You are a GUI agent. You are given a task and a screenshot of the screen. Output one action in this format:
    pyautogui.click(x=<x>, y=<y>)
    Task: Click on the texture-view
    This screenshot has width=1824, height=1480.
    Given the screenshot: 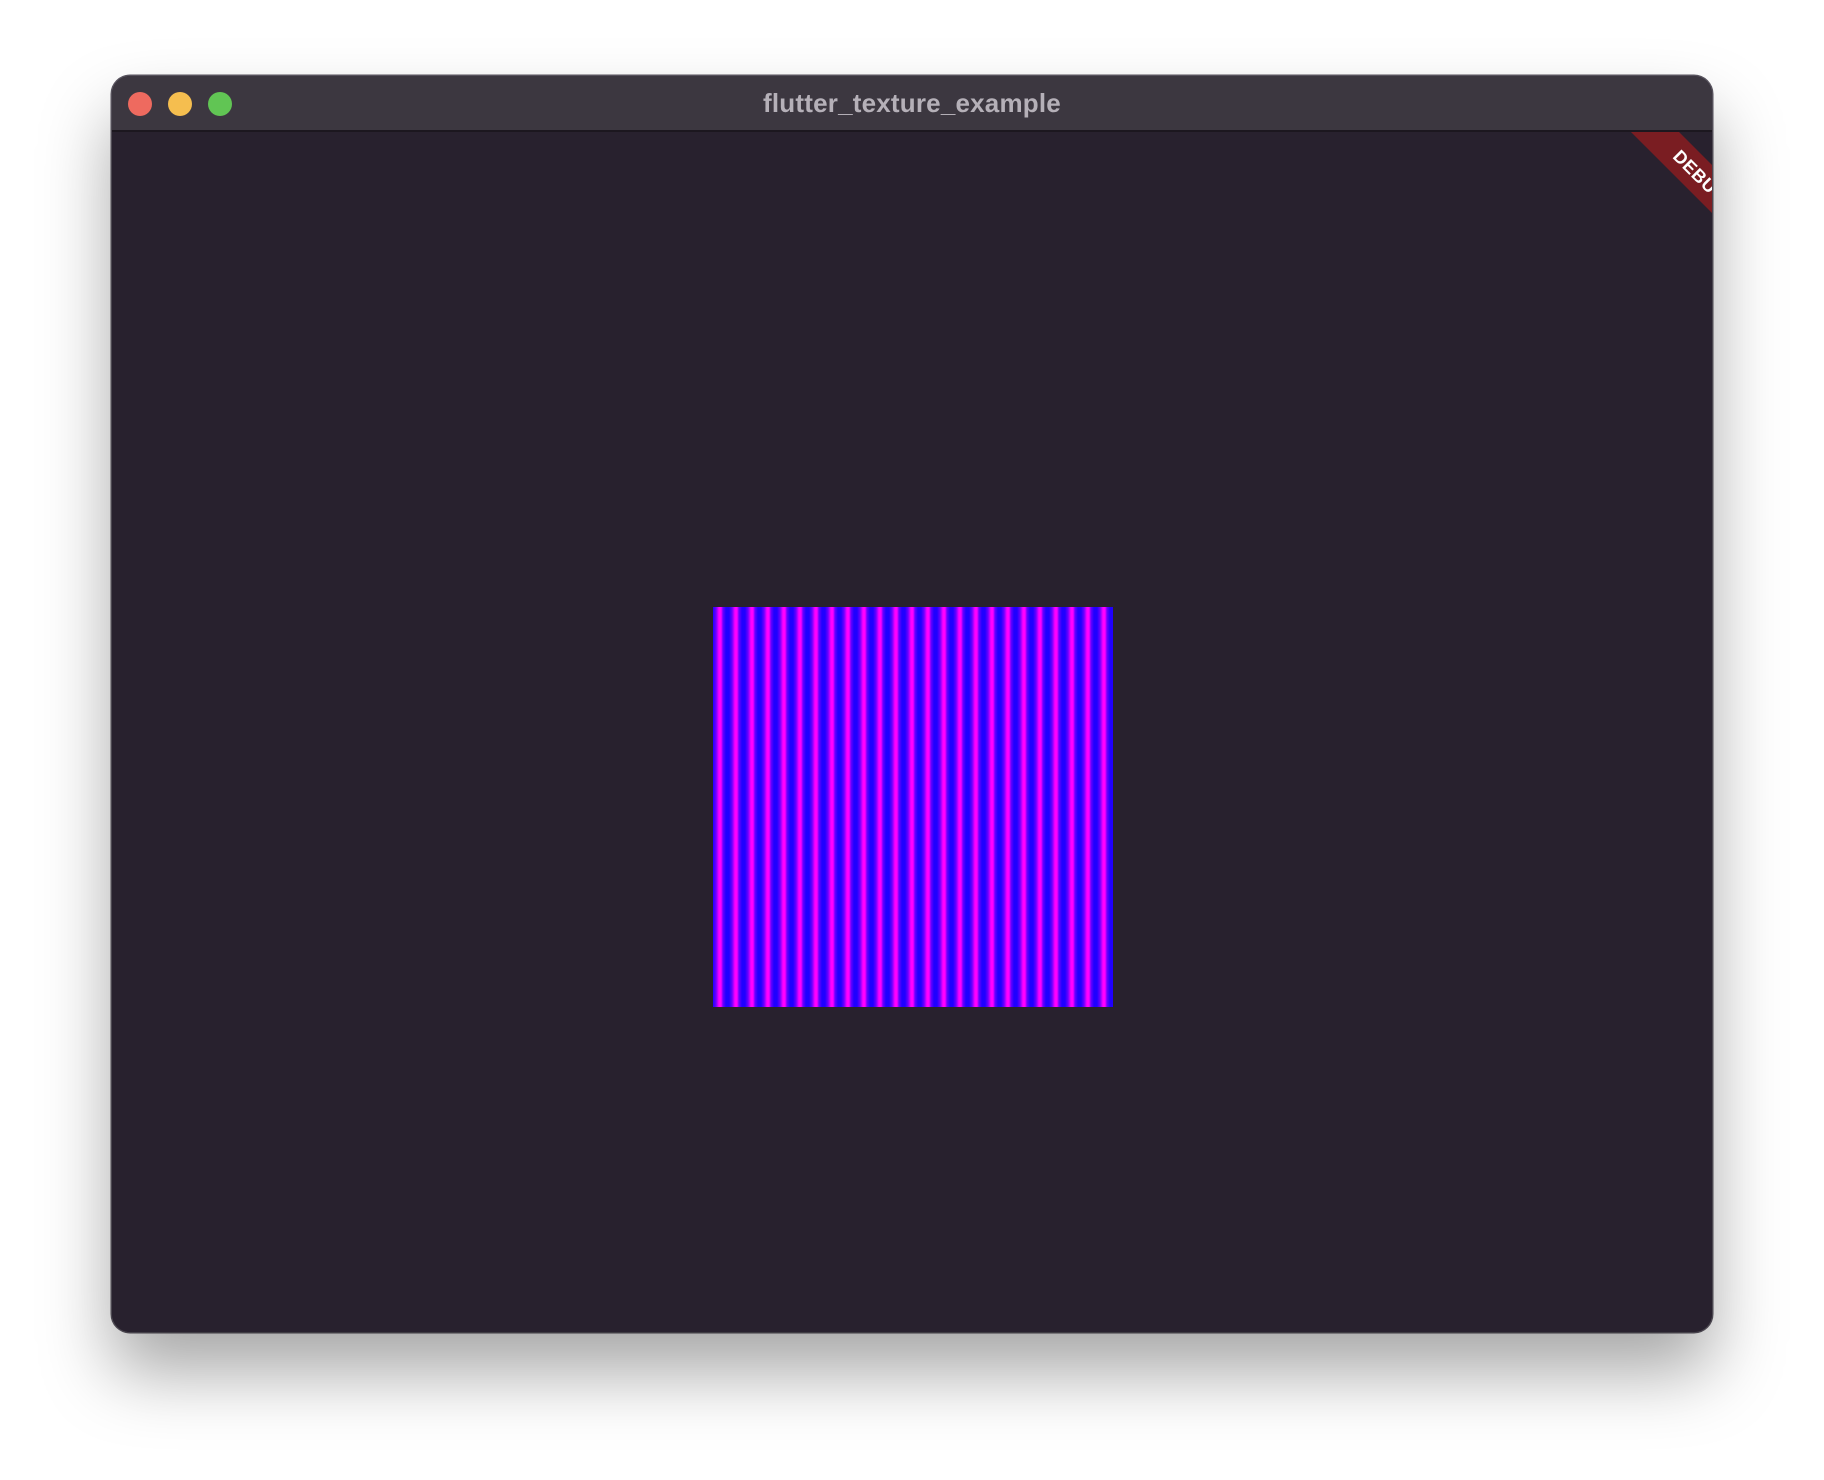 What is the action you would take?
    pyautogui.click(x=913, y=807)
    